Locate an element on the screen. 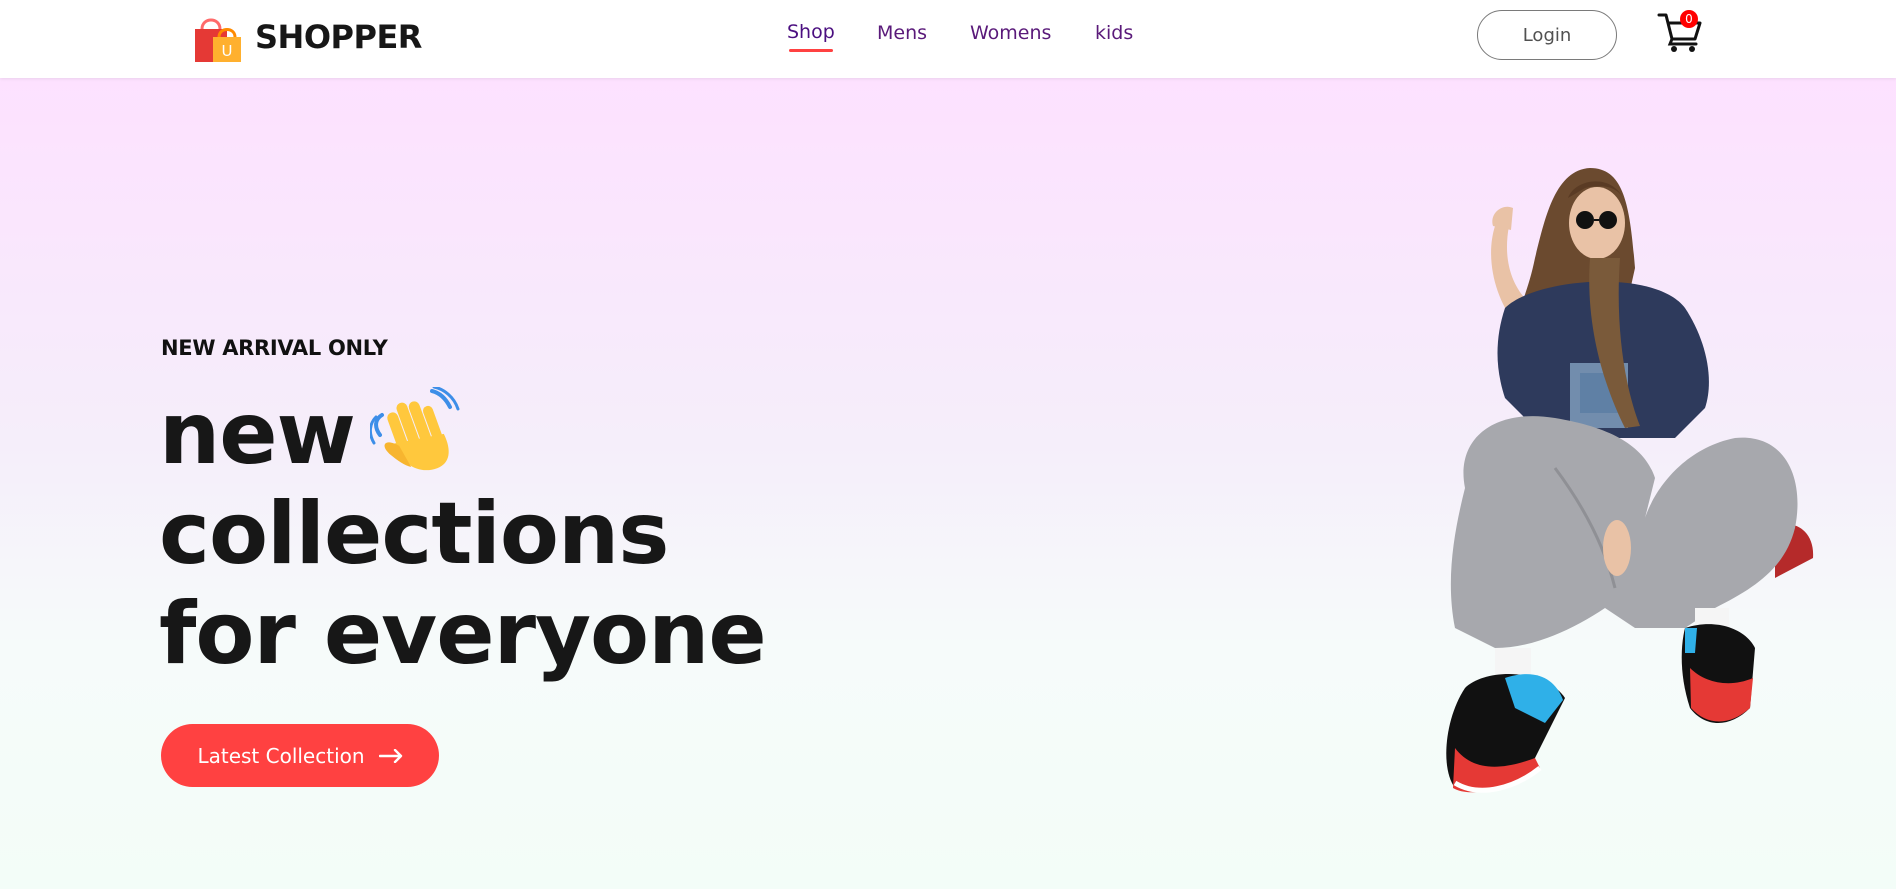 This screenshot has height=889, width=1896. nav-item-label: Womens is located at coordinates (1011, 33).